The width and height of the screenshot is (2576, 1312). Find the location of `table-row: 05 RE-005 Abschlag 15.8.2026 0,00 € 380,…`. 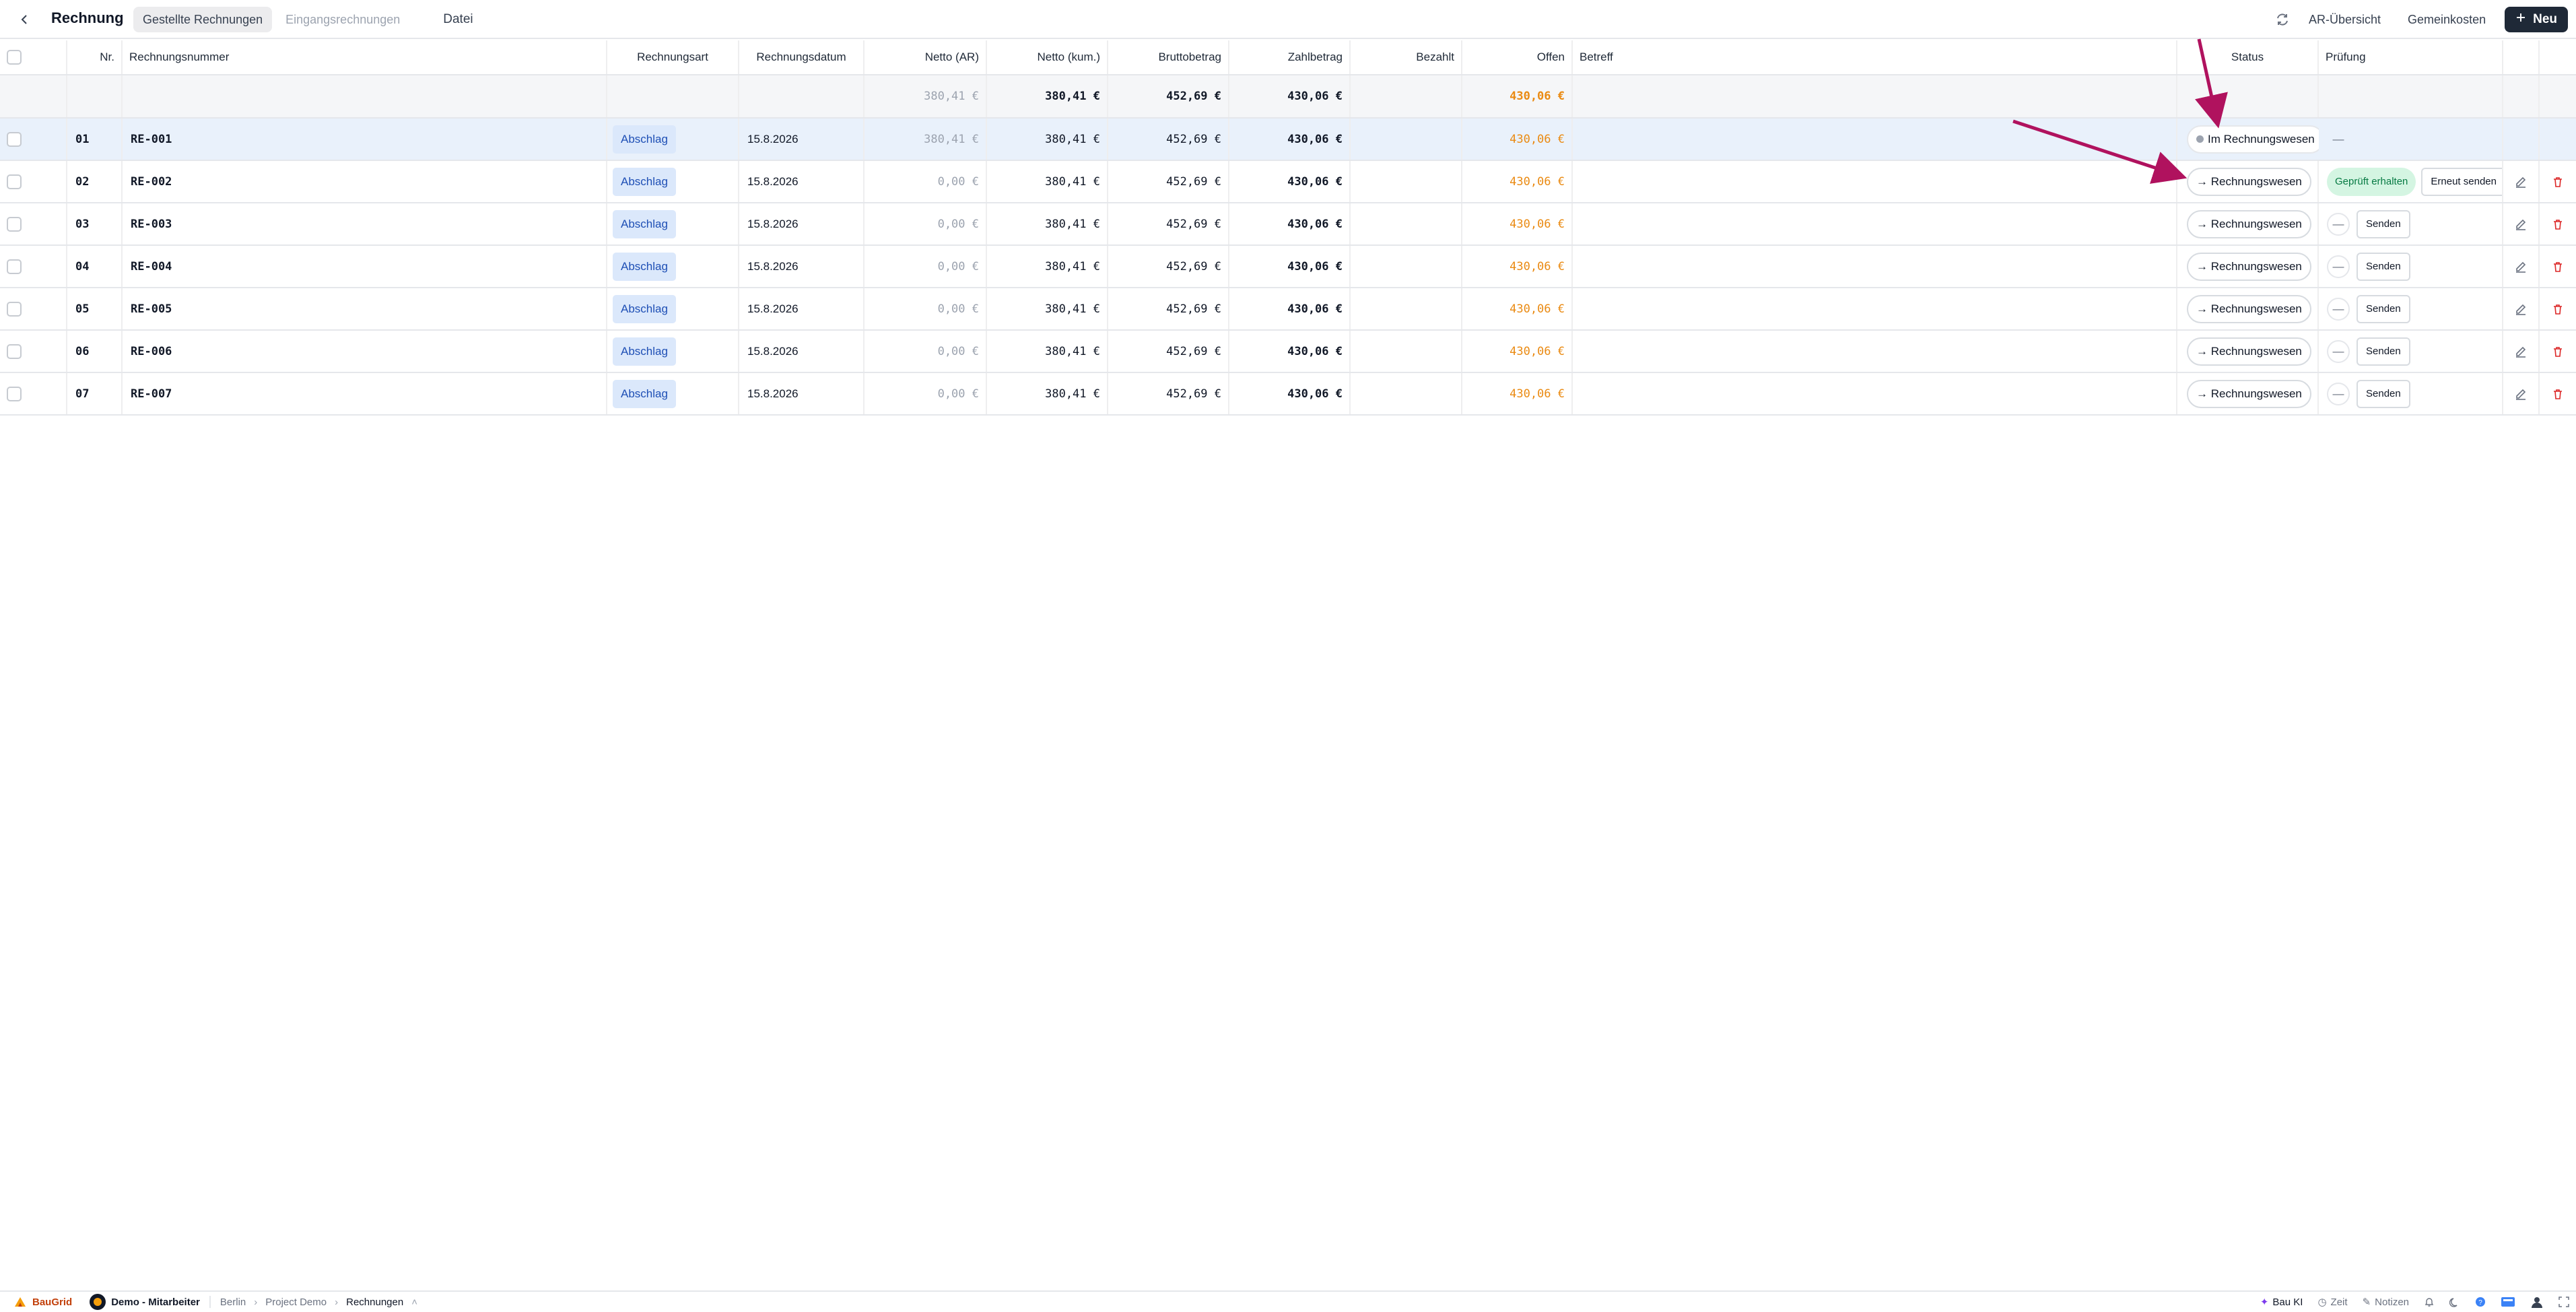

table-row: 05 RE-005 Abschlag 15.8.2026 0,00 € 380,… is located at coordinates (1288, 309).